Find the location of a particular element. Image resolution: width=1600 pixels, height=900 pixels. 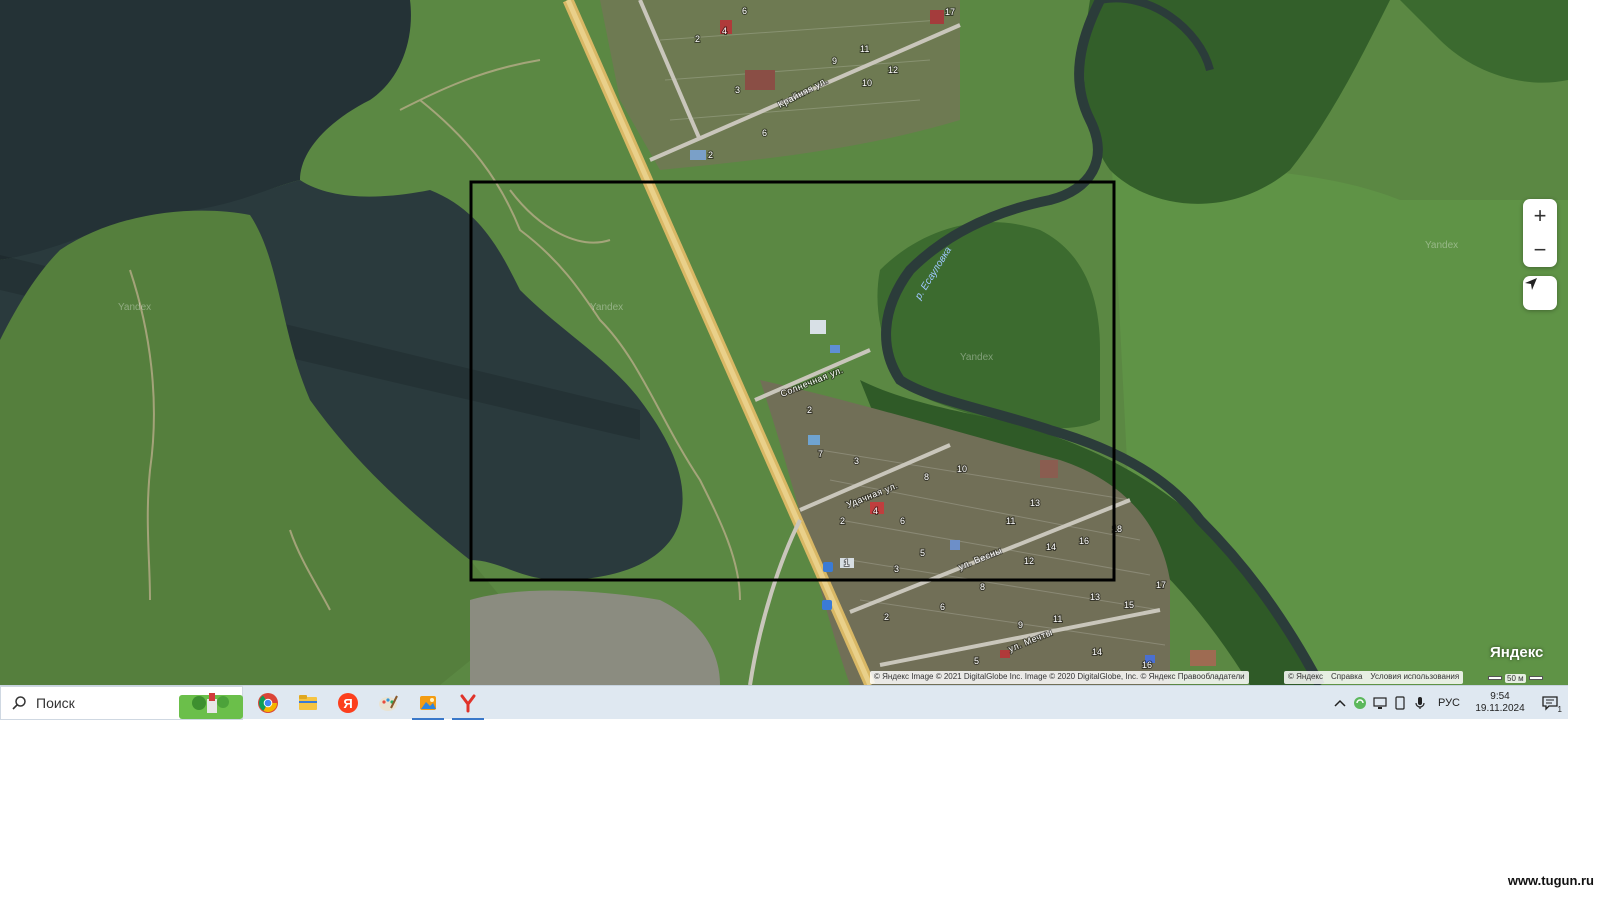

notification-count: 1 is located at coordinates (1559, 709).